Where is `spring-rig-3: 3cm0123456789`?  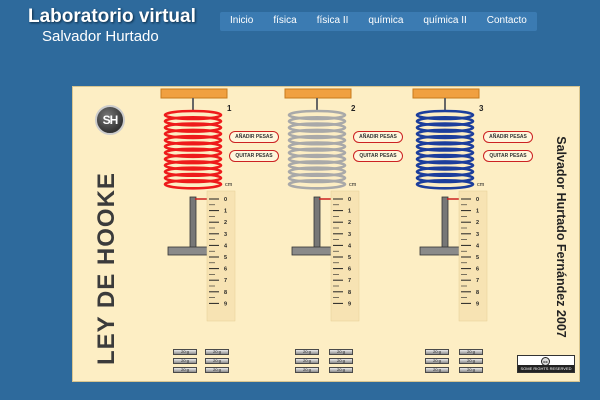 spring-rig-3: 3cm0123456789 is located at coordinates (450, 205).